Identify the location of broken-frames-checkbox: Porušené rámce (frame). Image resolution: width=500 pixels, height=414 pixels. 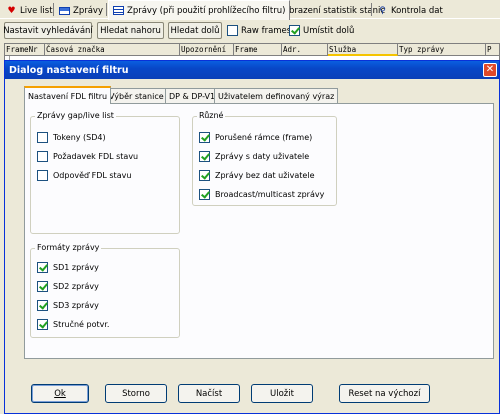
(255, 137).